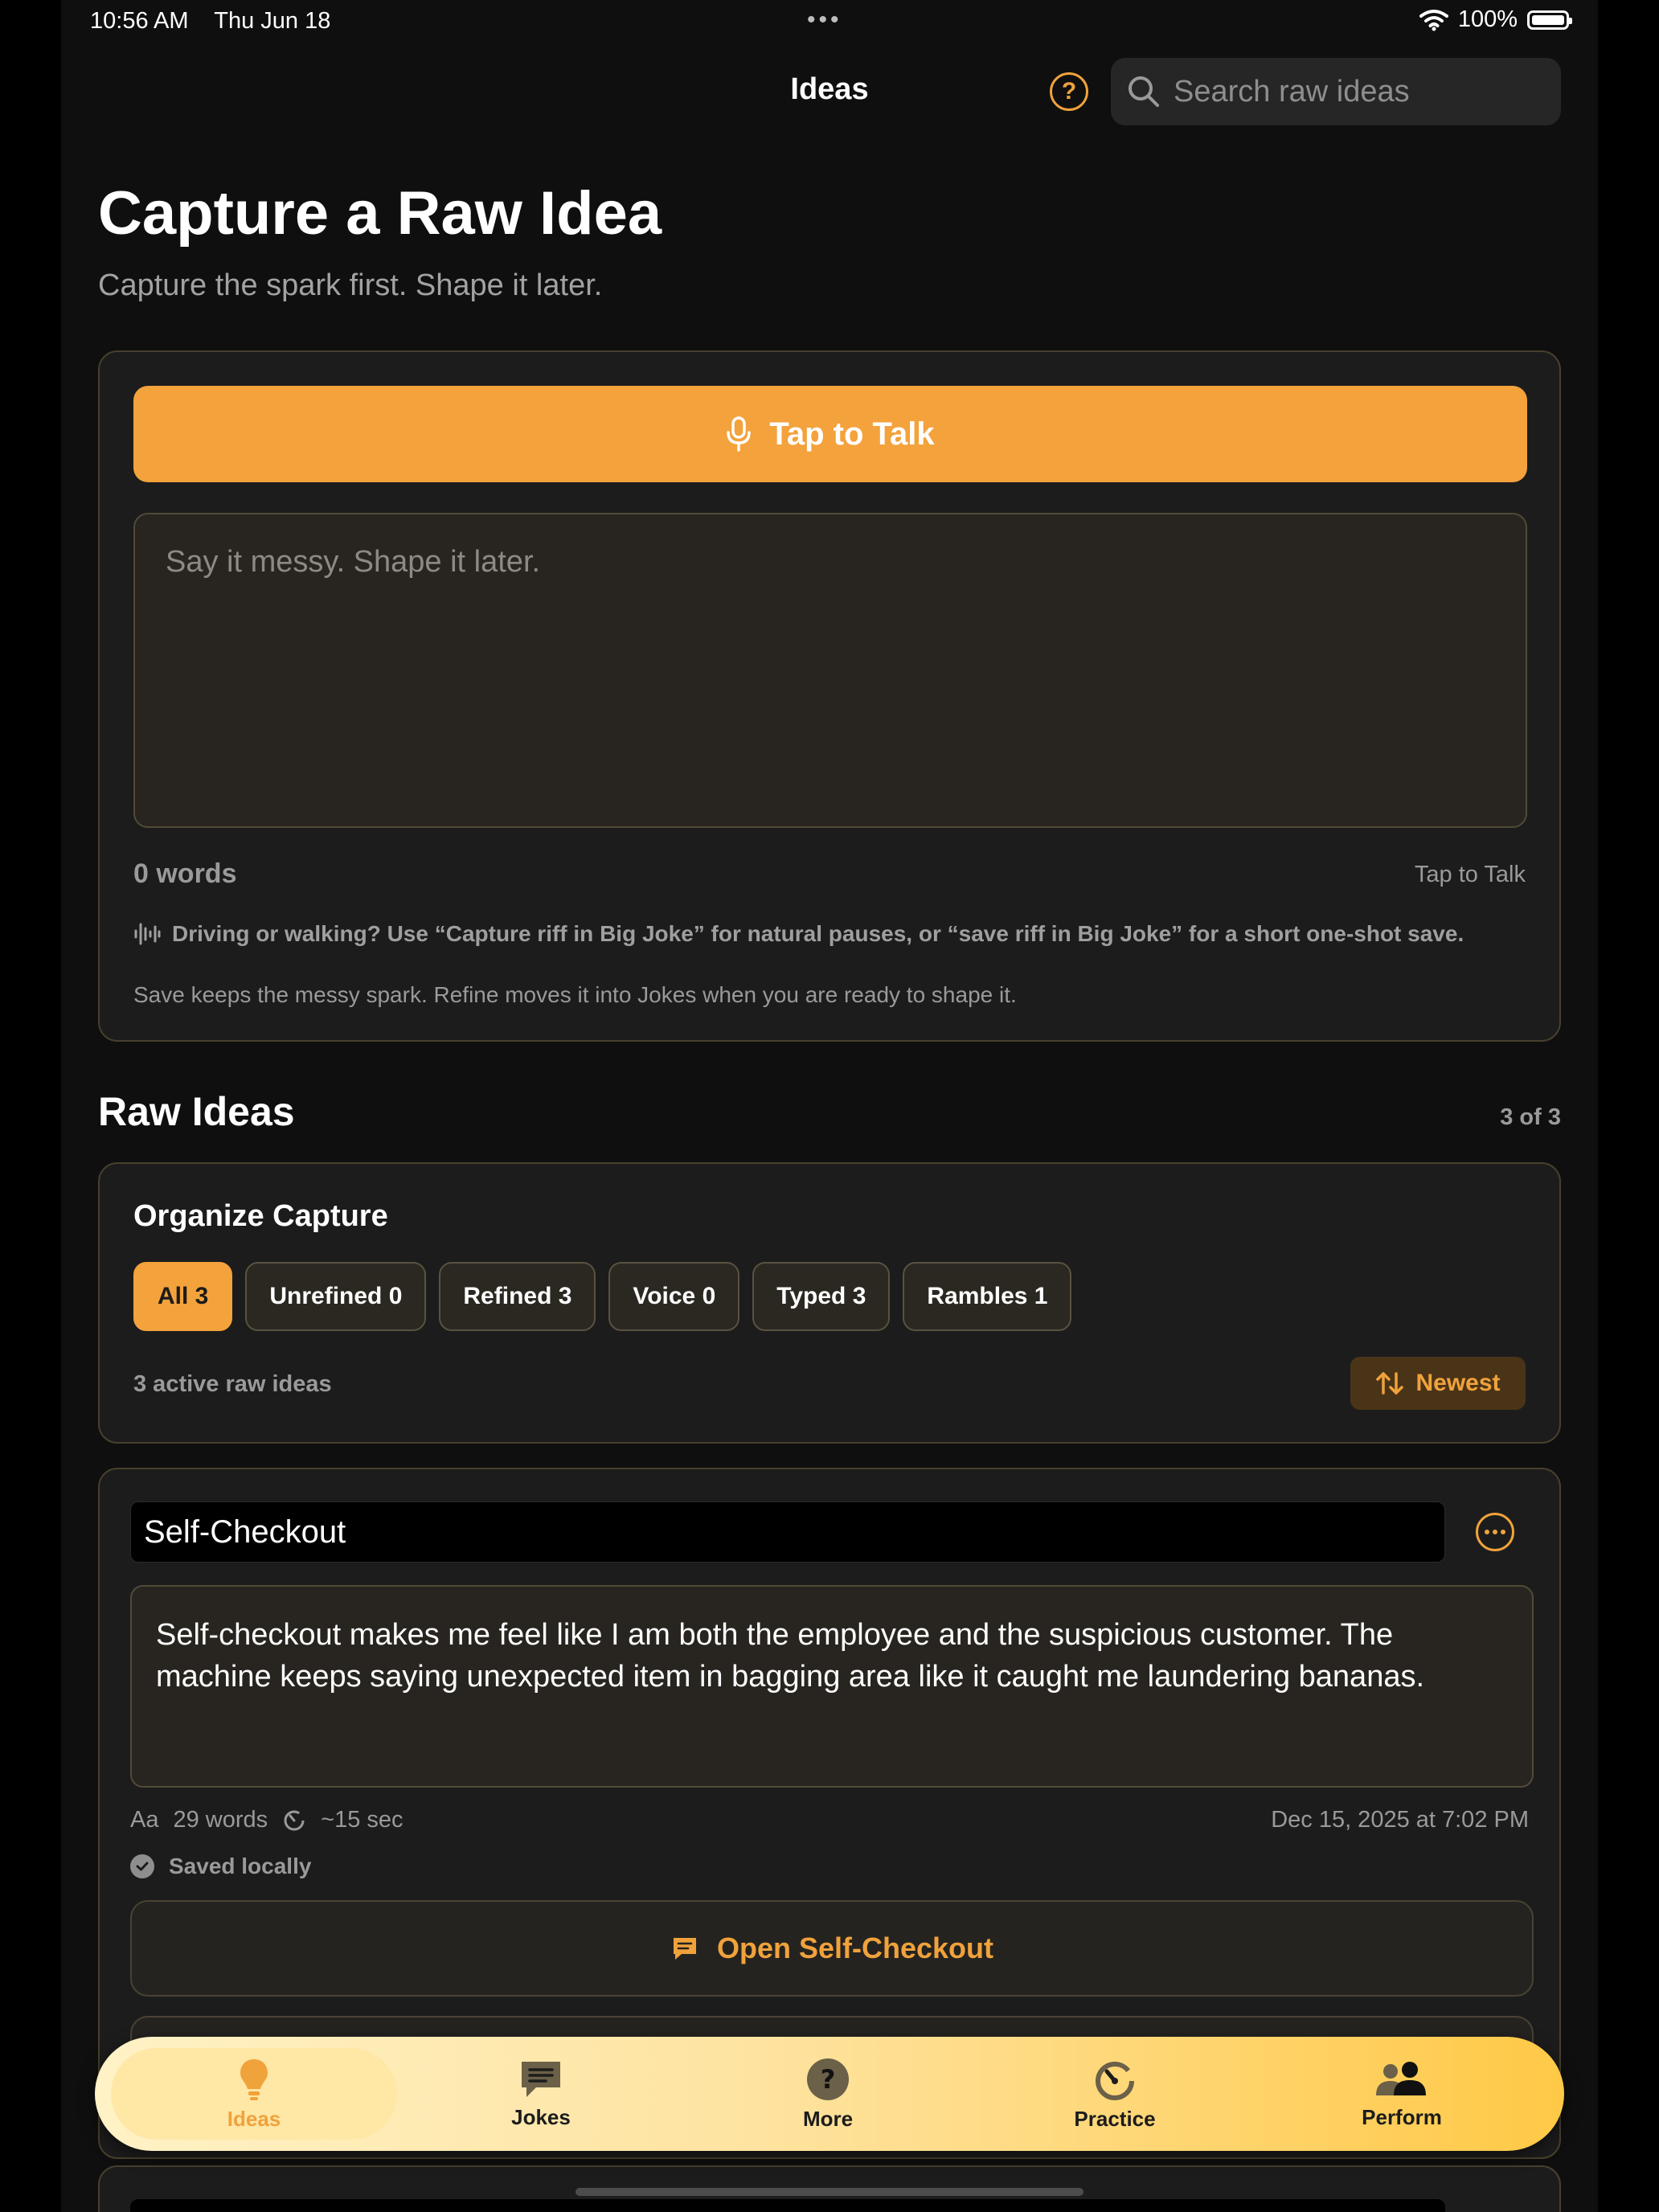 The image size is (1659, 2212). I want to click on filter-chip-rambles: Rambles 1, so click(988, 1296).